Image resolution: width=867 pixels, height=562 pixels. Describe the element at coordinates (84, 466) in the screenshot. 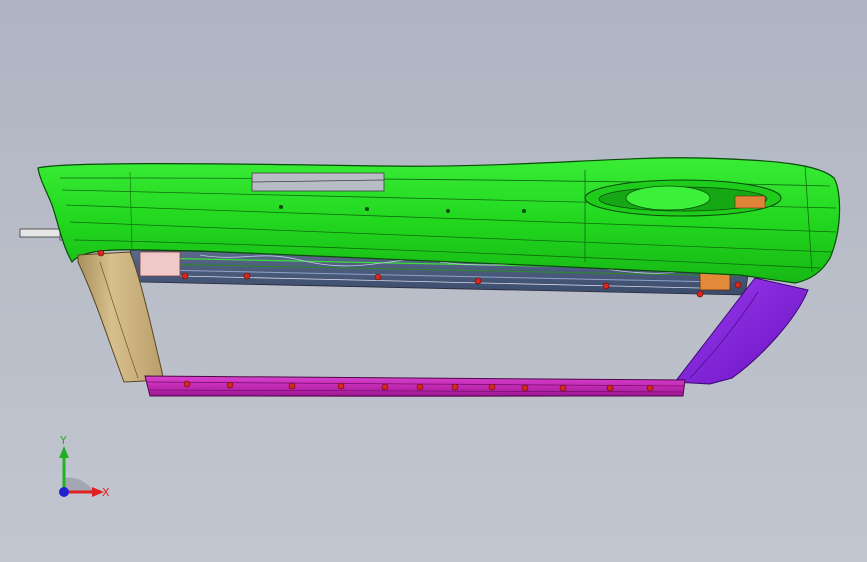

I see `orientation-triad: Y X` at that location.